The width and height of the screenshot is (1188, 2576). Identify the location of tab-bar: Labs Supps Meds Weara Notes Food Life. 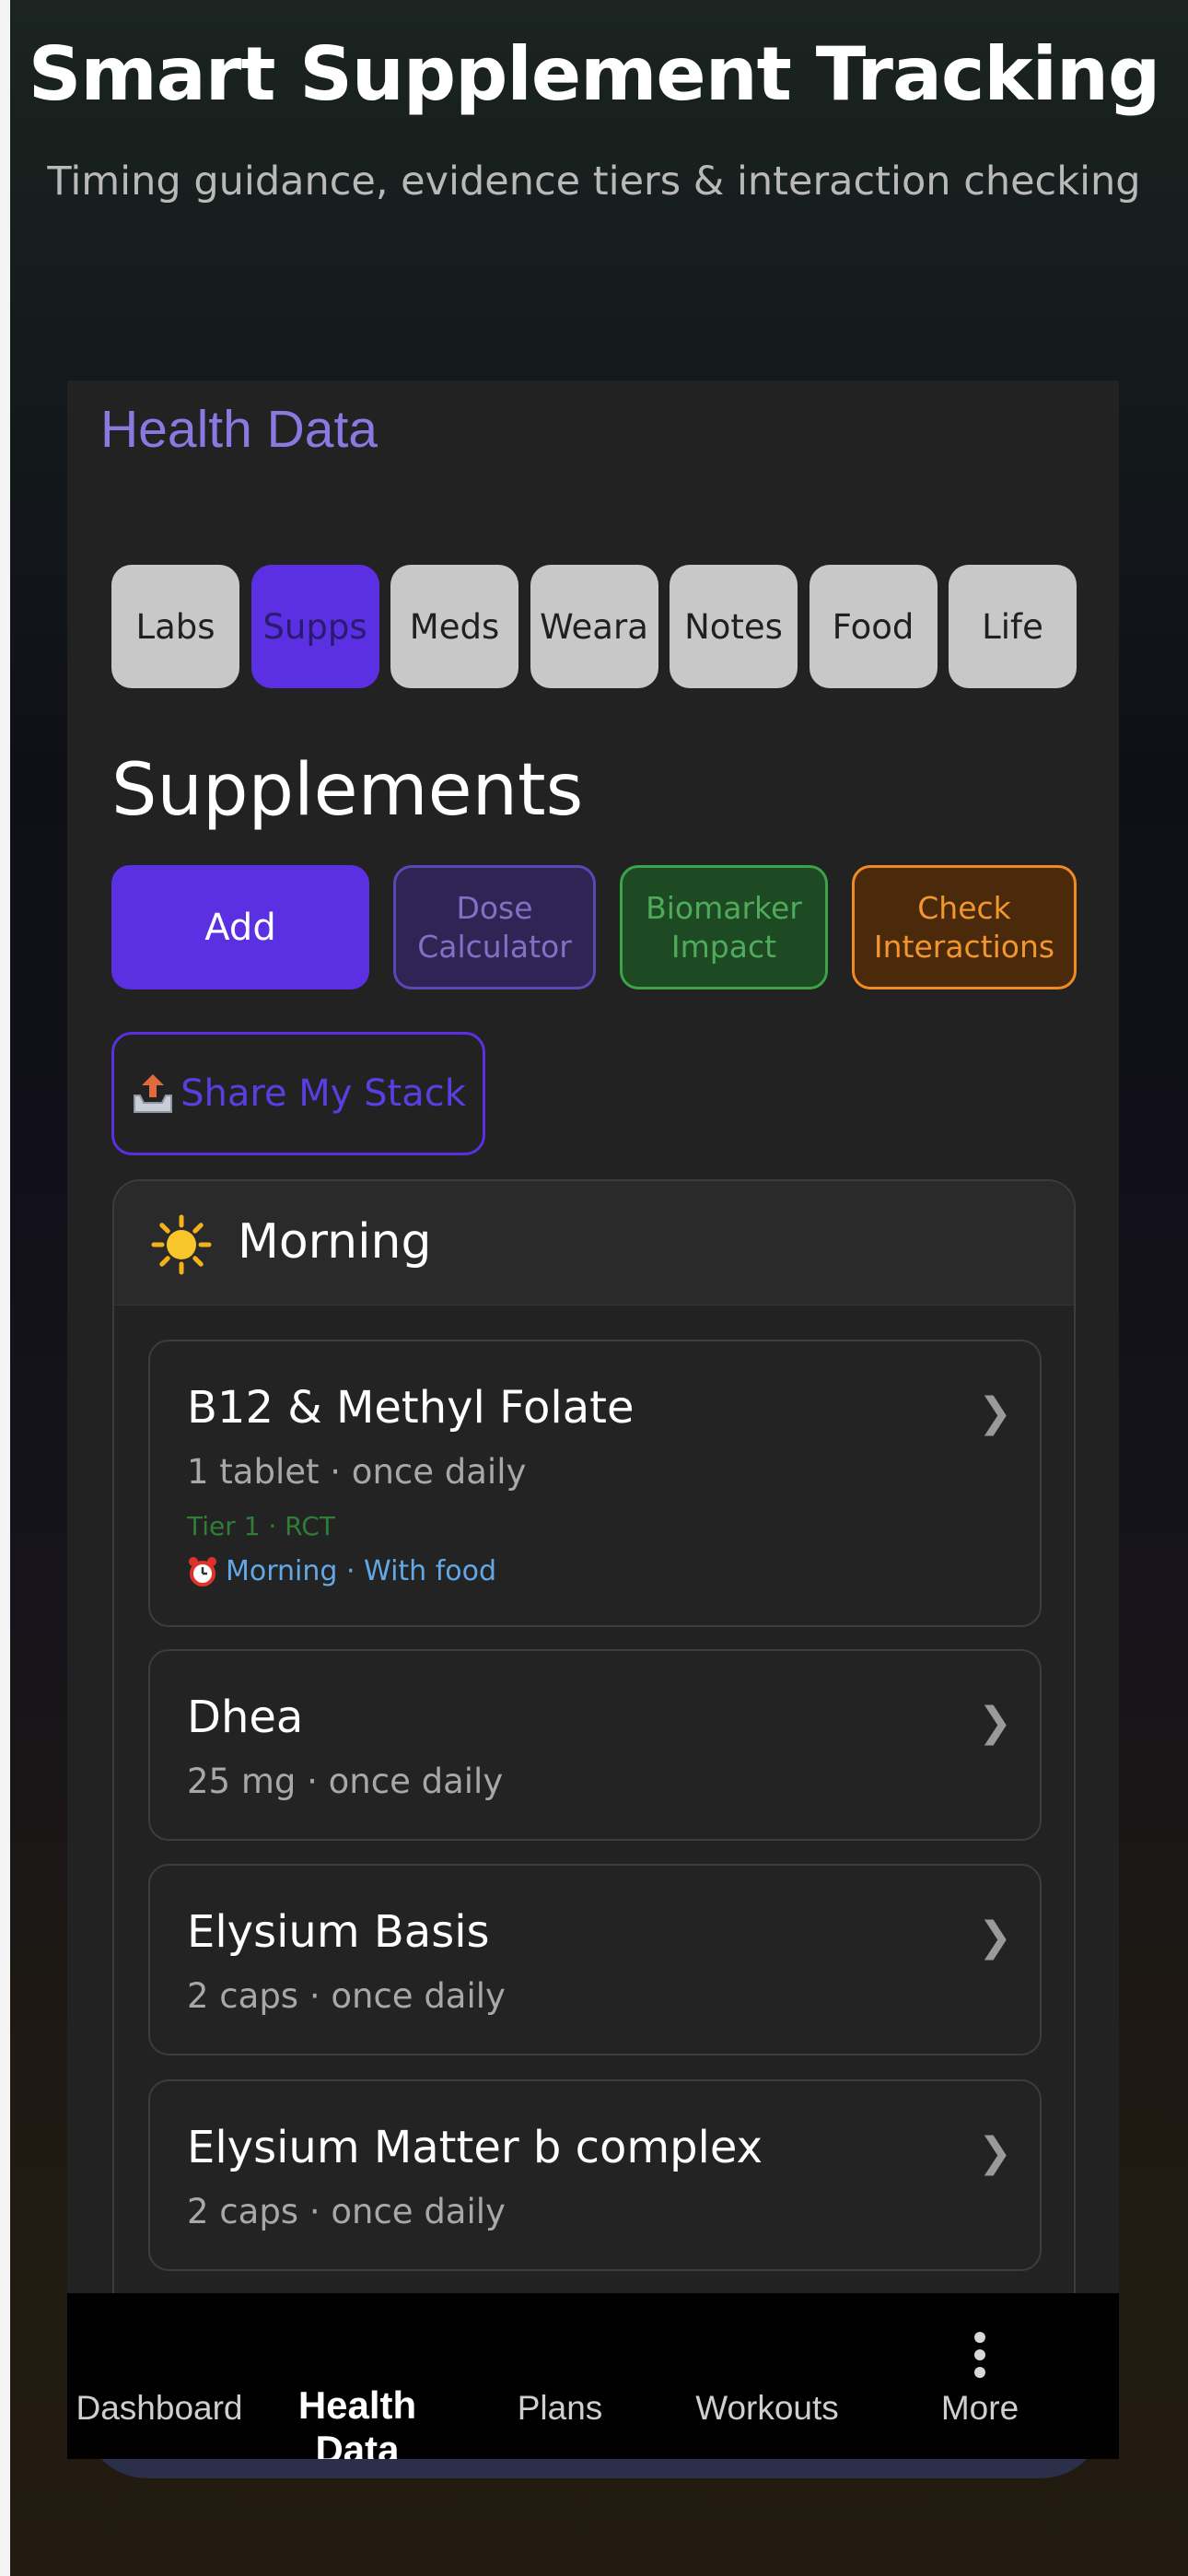
(594, 626).